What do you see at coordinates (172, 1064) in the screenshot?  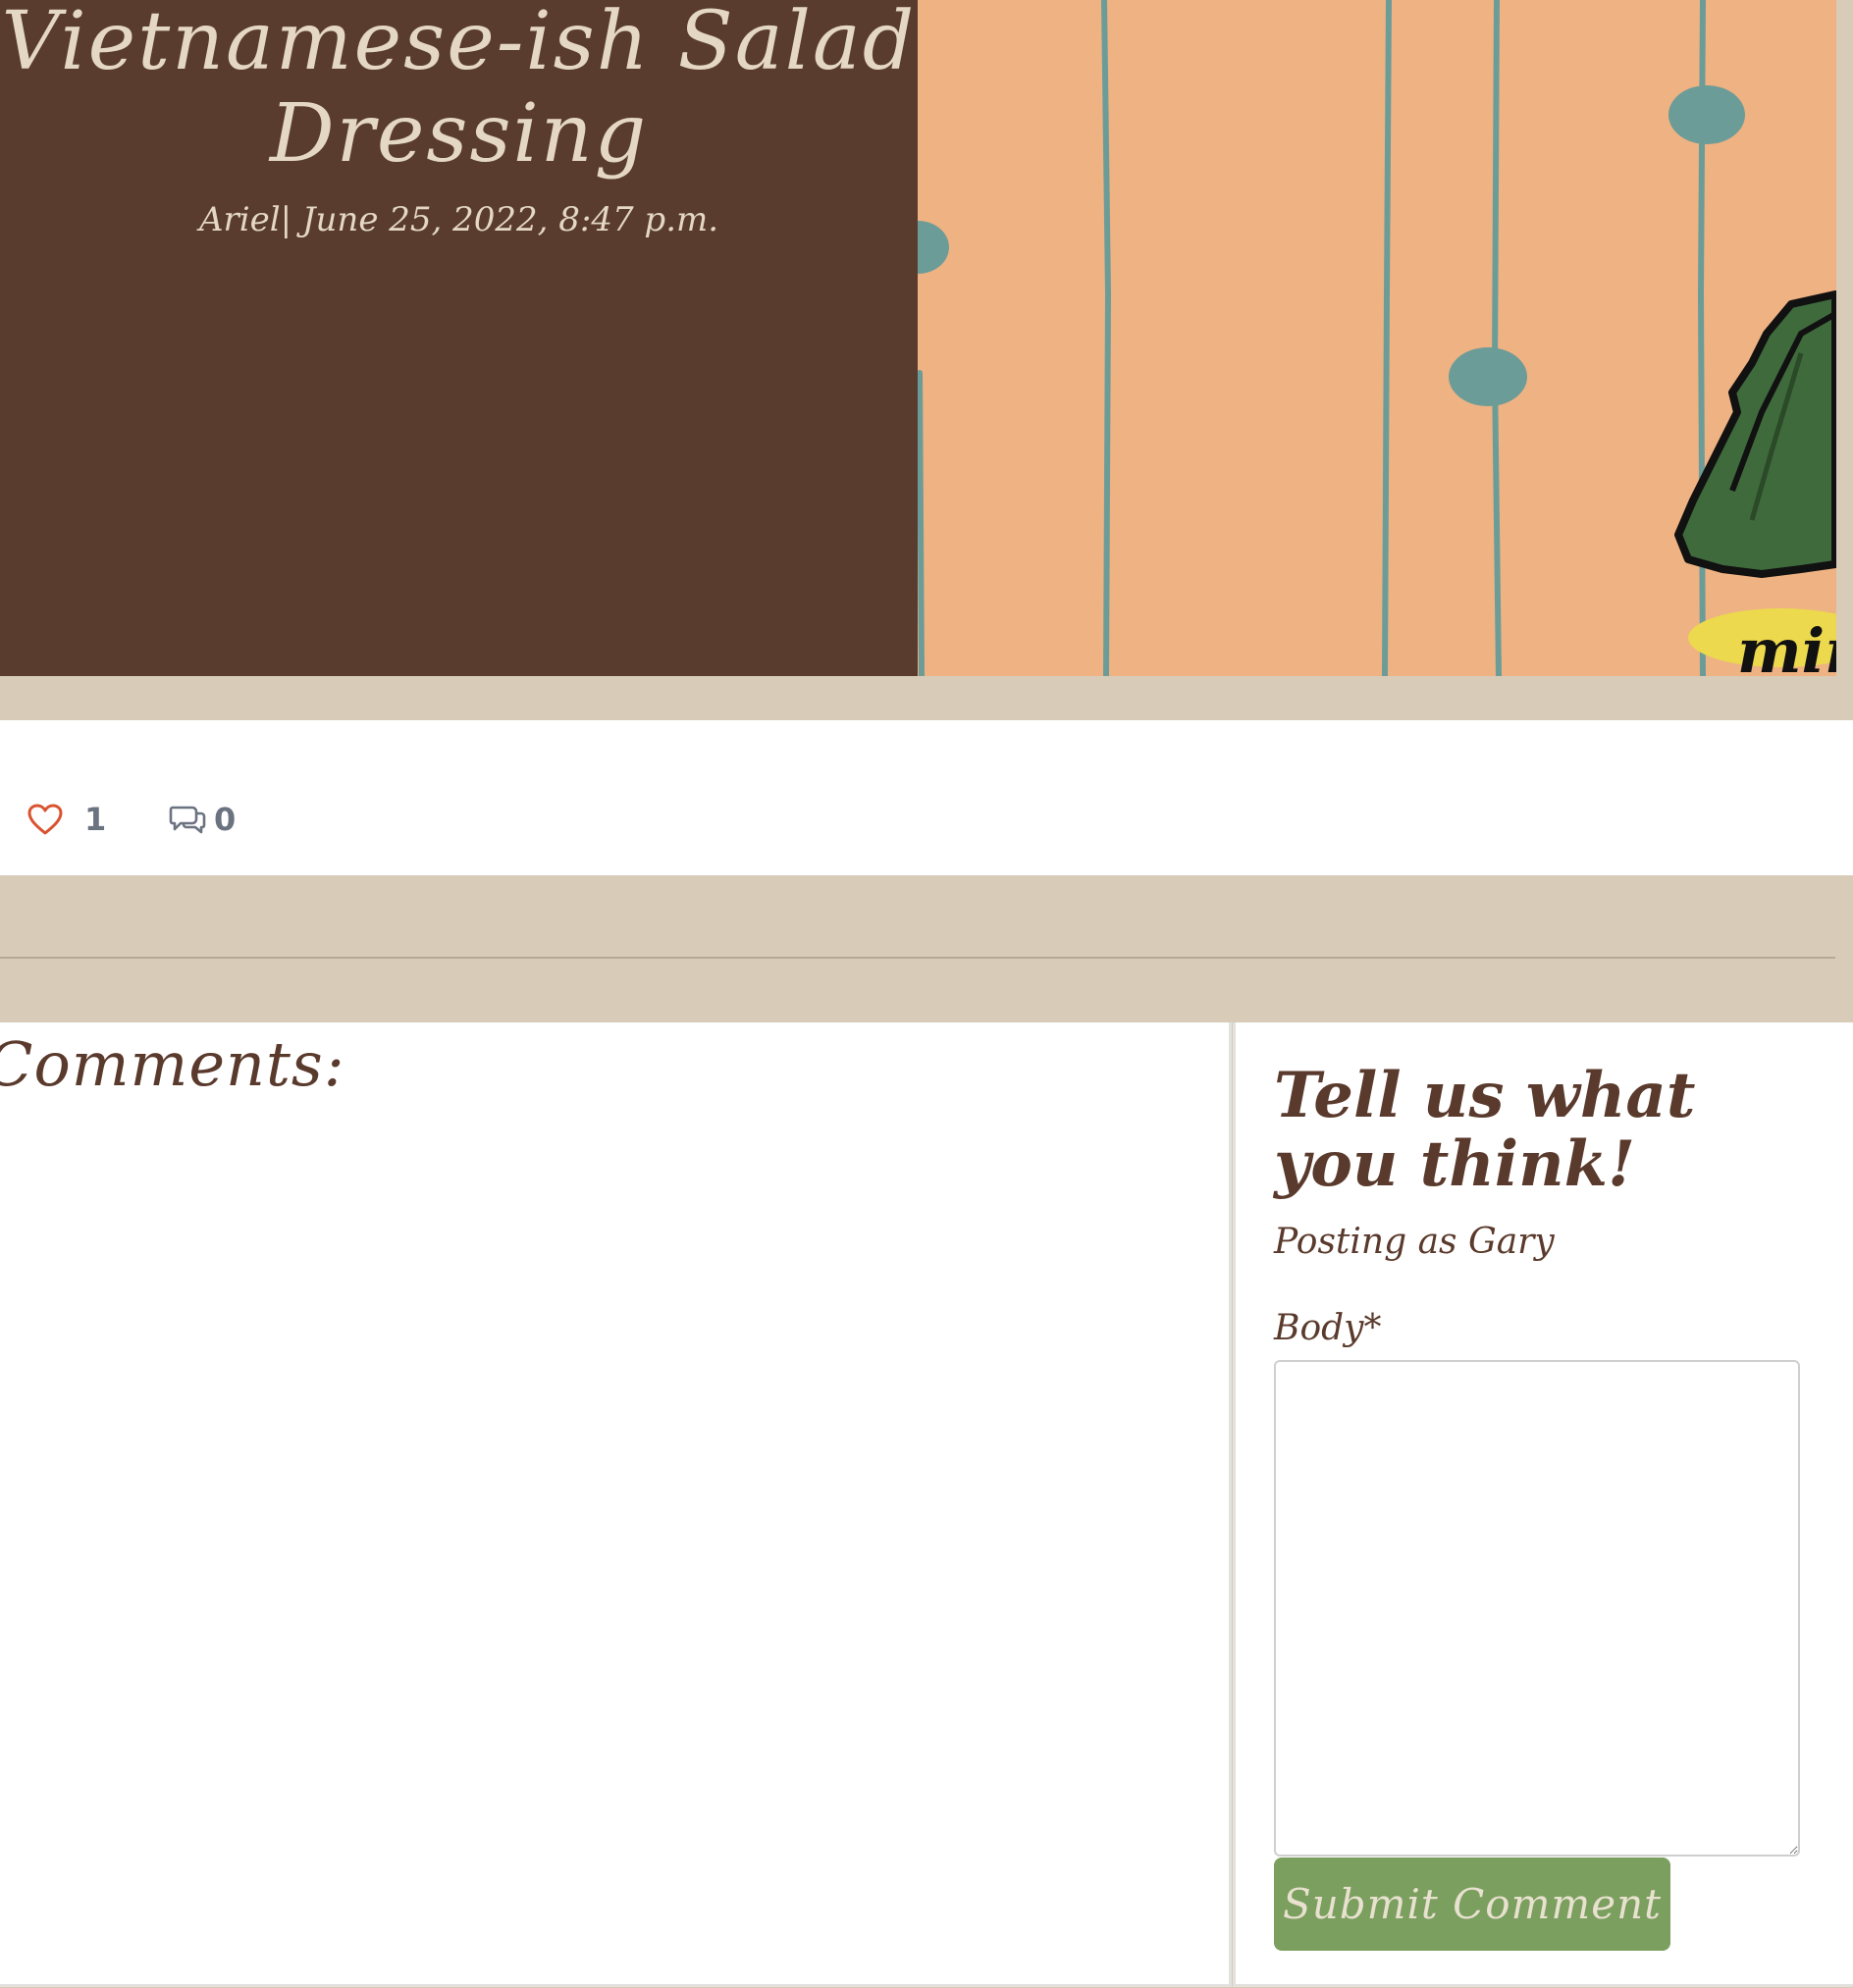 I see `comments-heading: Comments:` at bounding box center [172, 1064].